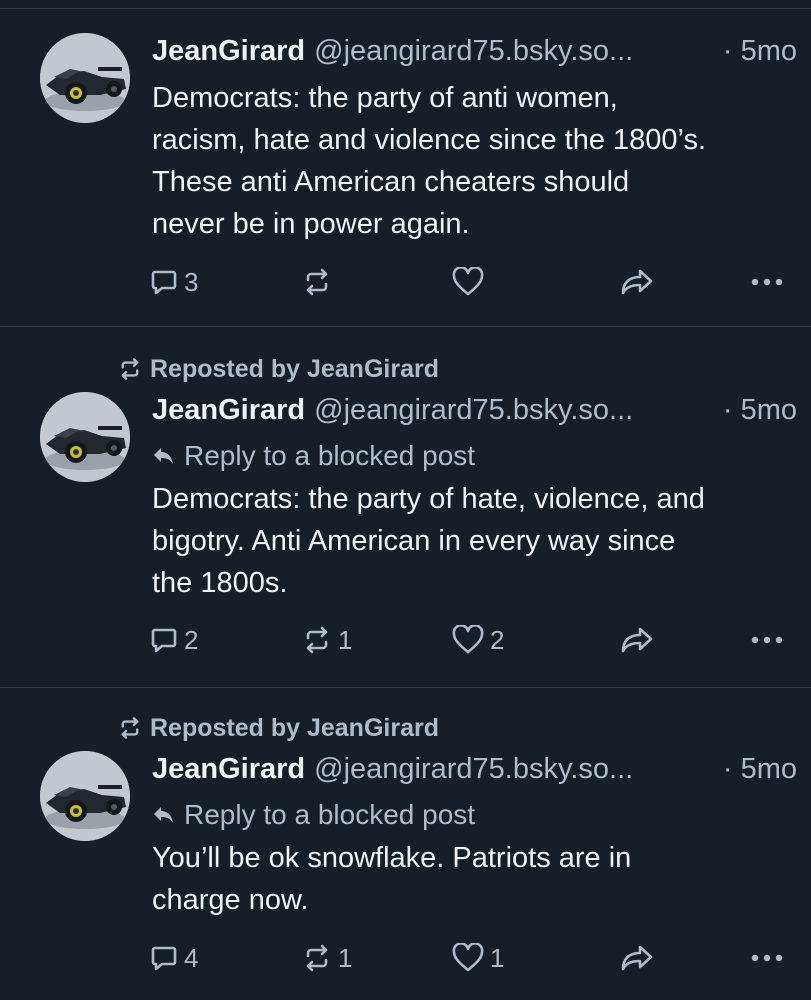  I want to click on action-bar: 3, so click(470, 282).